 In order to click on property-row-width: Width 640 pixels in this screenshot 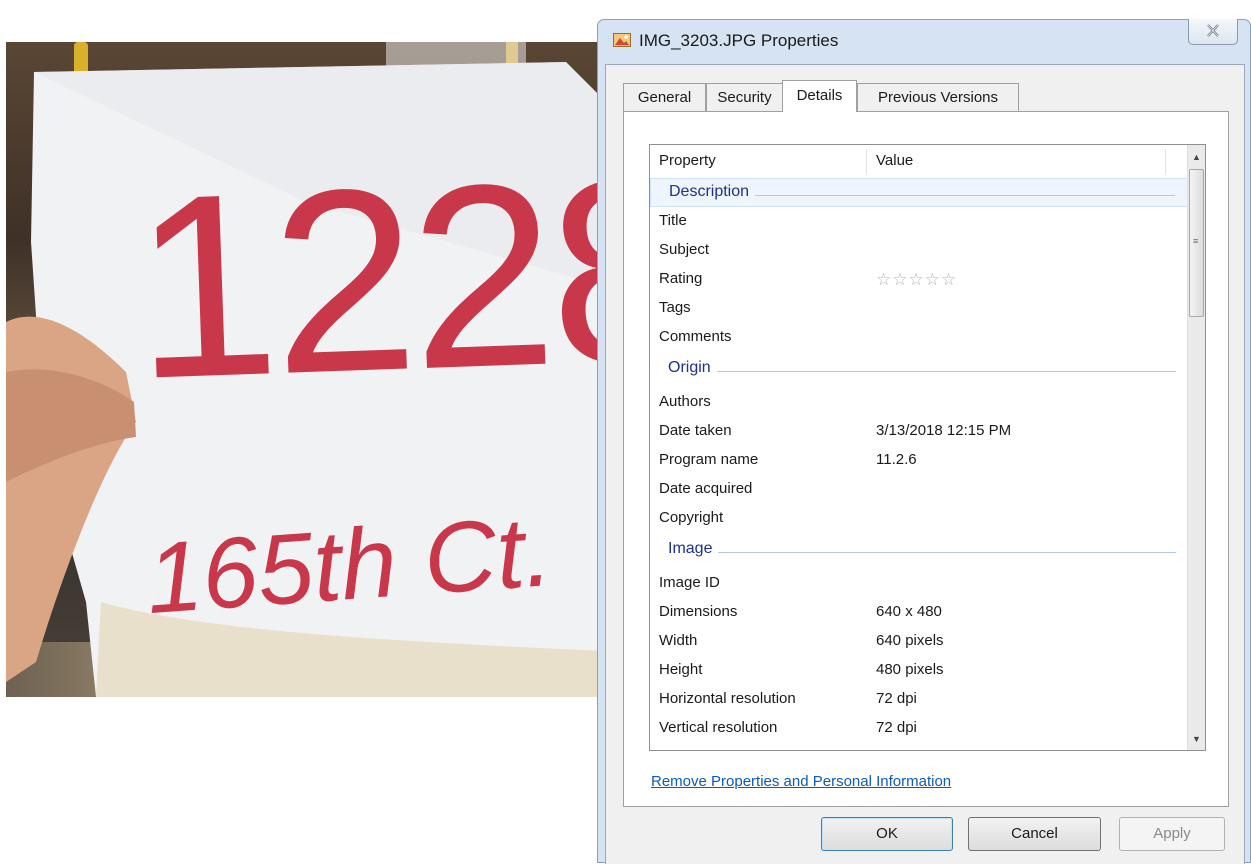, I will do `click(919, 641)`.